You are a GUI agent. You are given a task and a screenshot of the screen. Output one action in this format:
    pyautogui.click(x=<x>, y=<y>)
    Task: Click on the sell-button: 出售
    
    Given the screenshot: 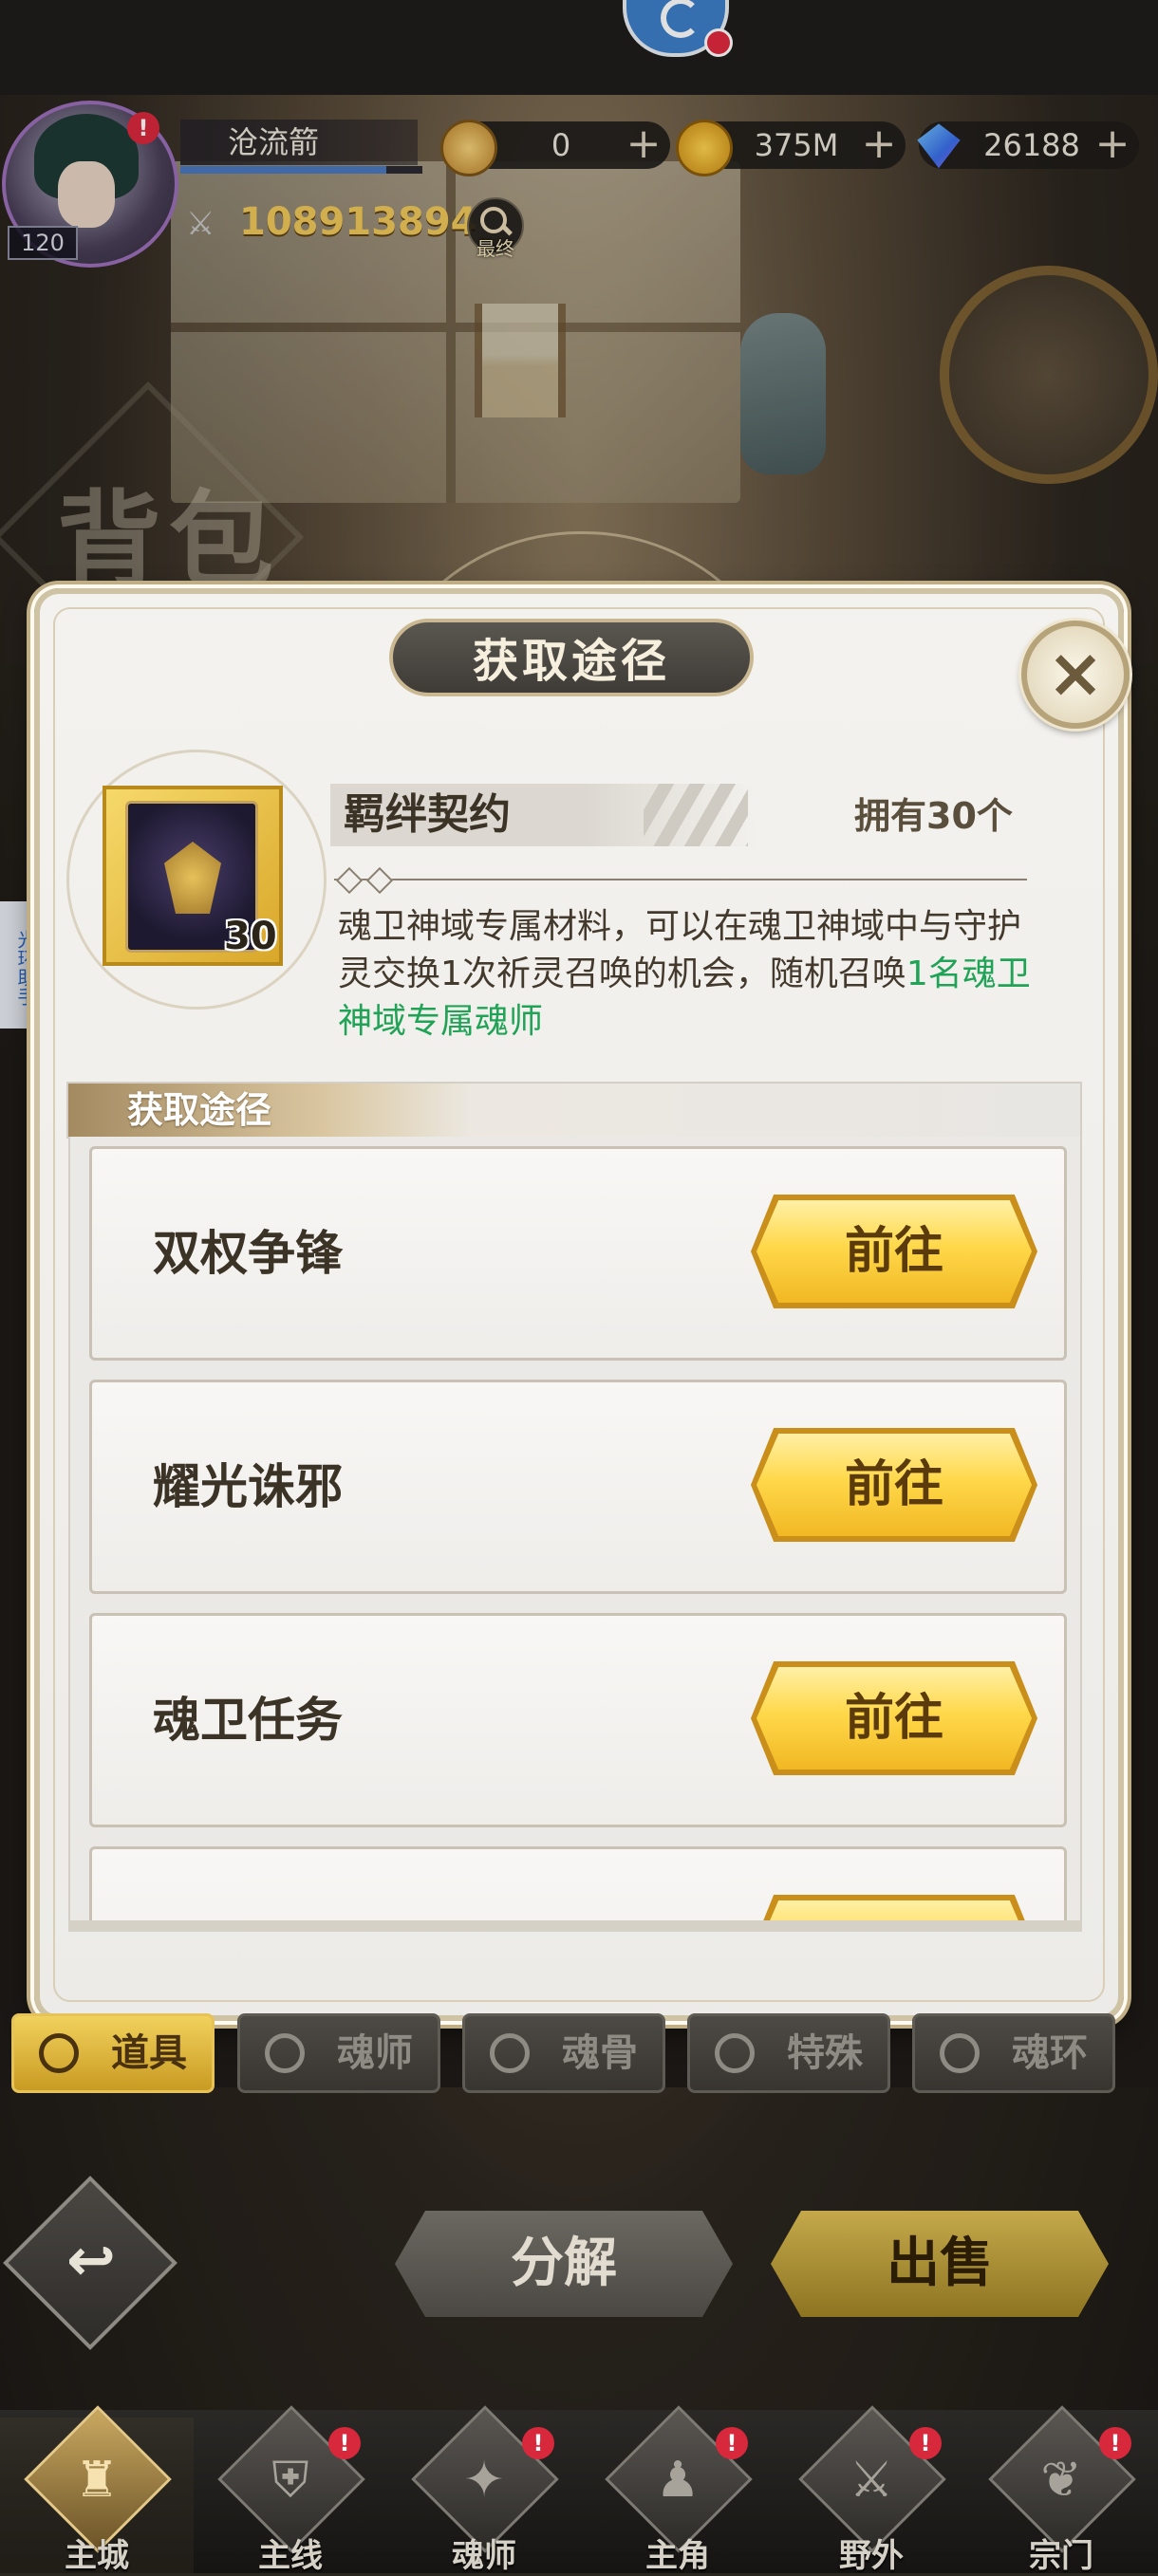 What is the action you would take?
    pyautogui.click(x=940, y=2264)
    